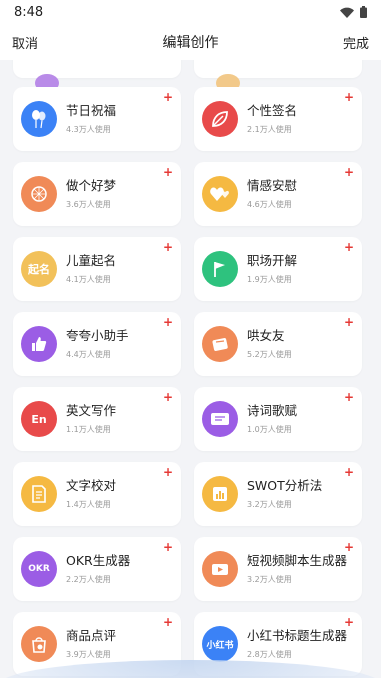 Image resolution: width=381 pixels, height=678 pixels. What do you see at coordinates (297, 635) in the screenshot?
I see `card-title: 小红书标题生成器` at bounding box center [297, 635].